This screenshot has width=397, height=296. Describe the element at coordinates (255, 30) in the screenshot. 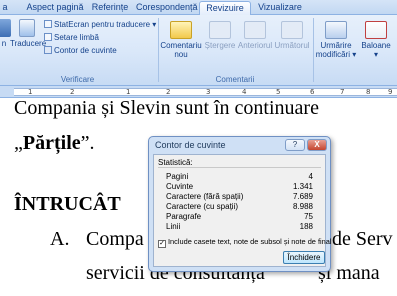

I see `previous-comment-icon` at that location.